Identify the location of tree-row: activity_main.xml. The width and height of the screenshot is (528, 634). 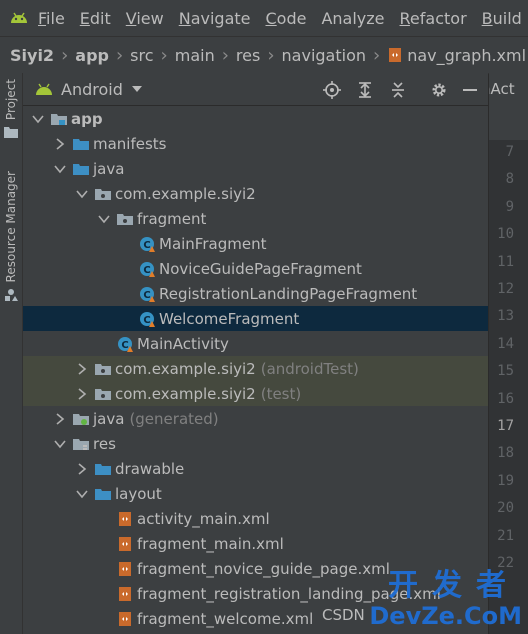
(255, 518).